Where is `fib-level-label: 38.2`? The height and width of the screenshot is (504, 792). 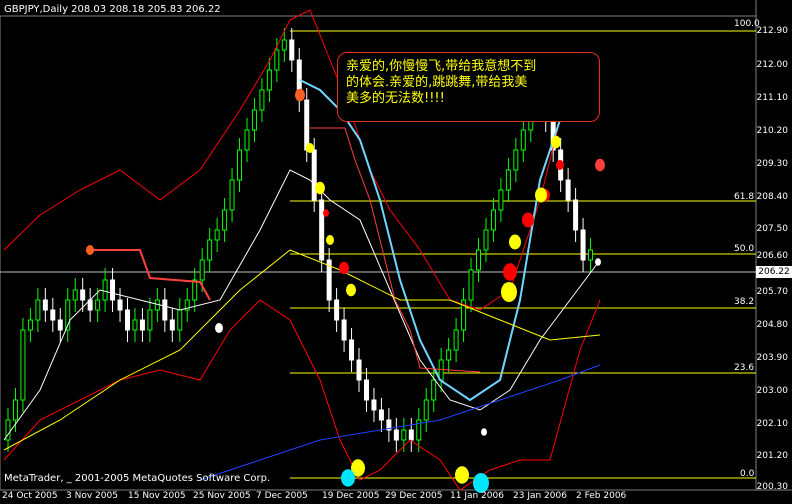
fib-level-label: 38.2 is located at coordinates (744, 302).